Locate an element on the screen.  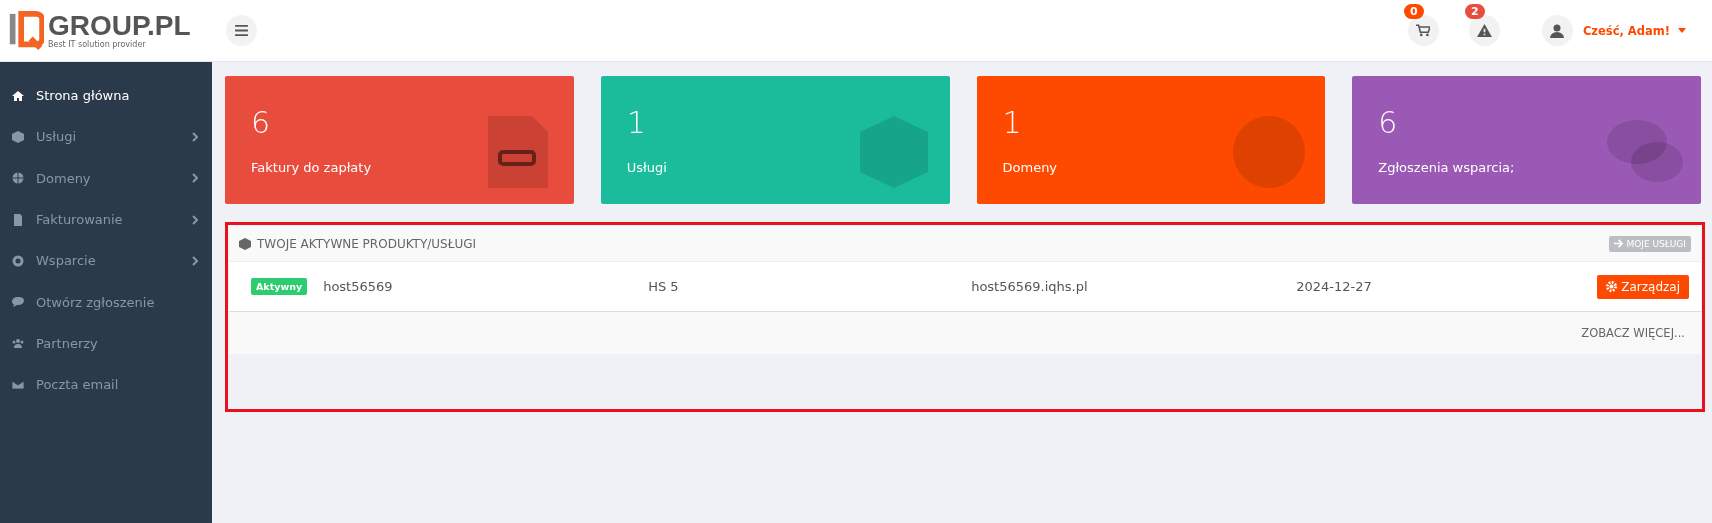
table-cell-text: host56569 is located at coordinates (358, 286).